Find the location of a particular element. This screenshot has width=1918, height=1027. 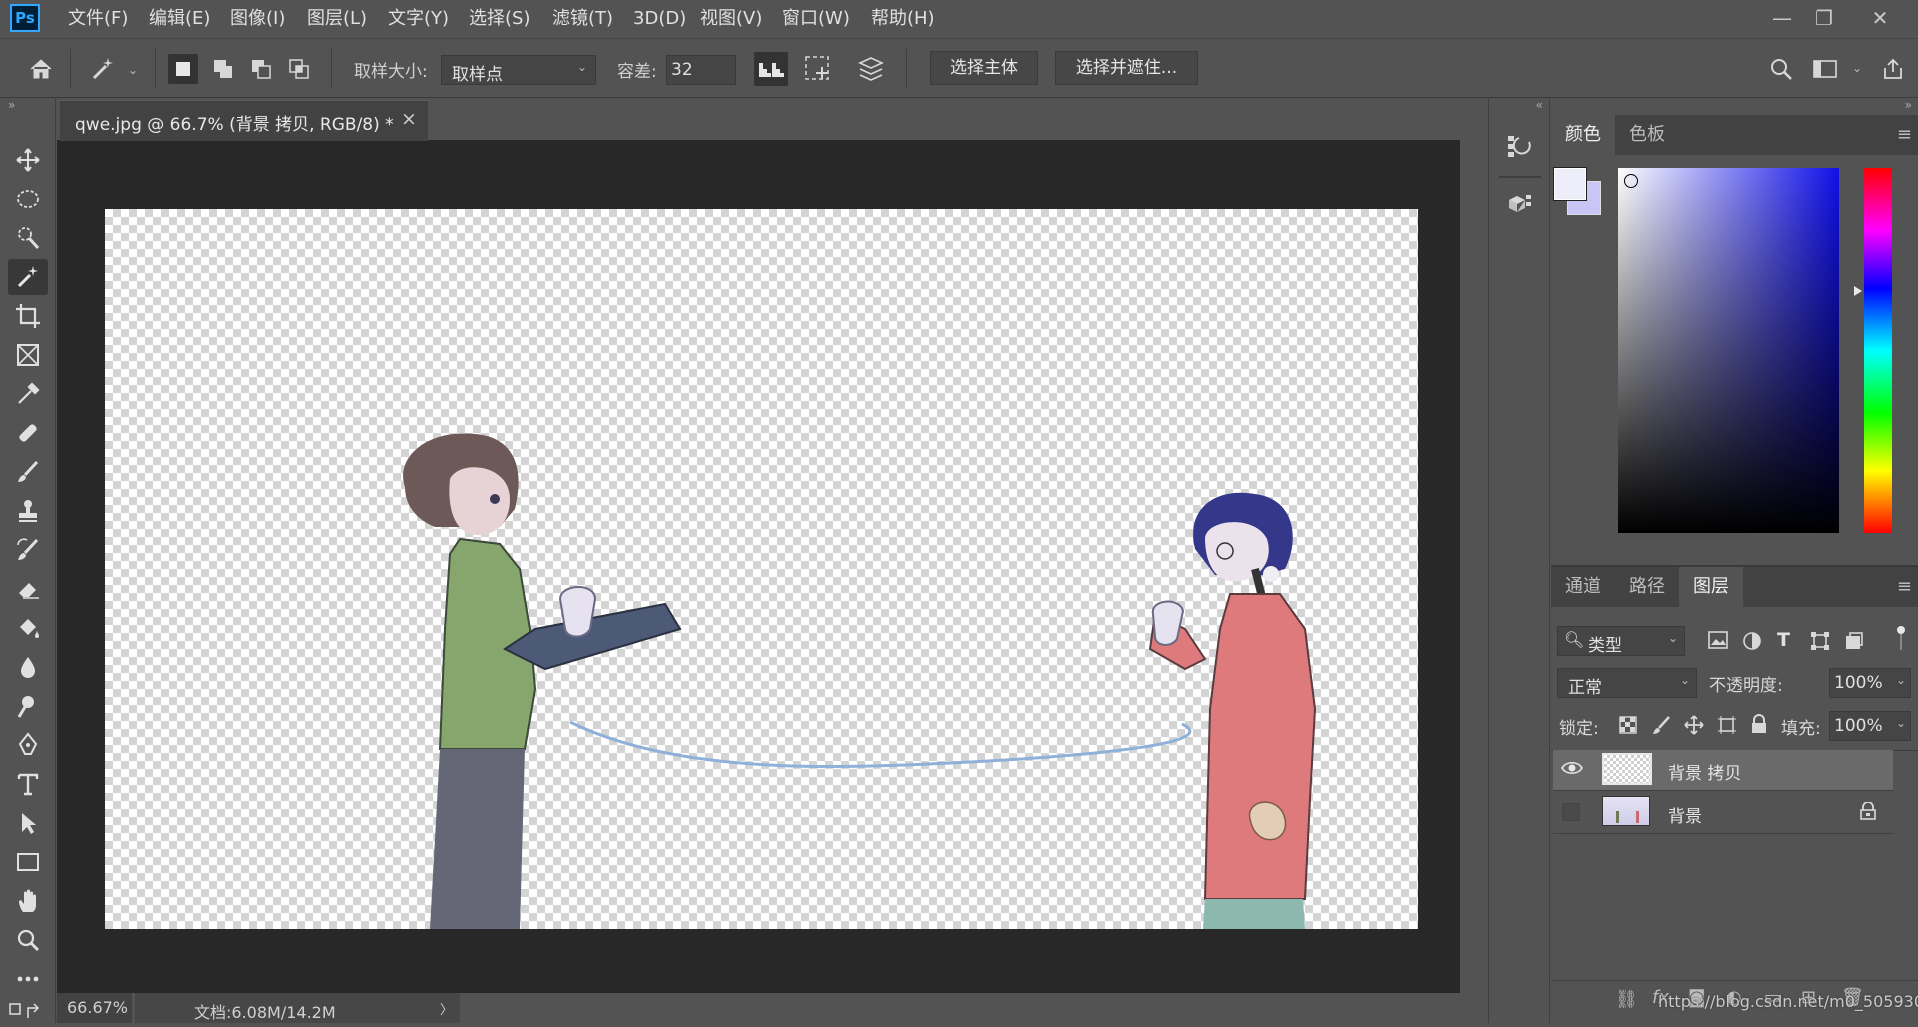

blur-tool-icon is located at coordinates (28, 667).